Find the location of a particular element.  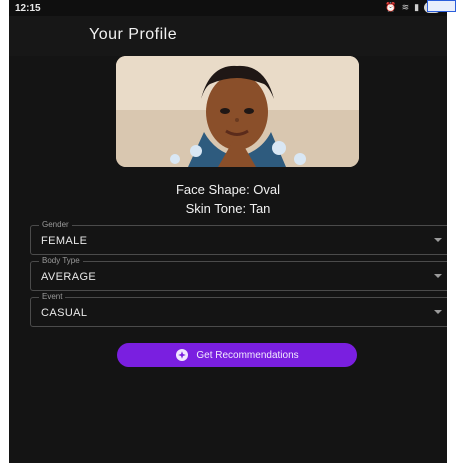

gender-label: Gender is located at coordinates (55, 225).